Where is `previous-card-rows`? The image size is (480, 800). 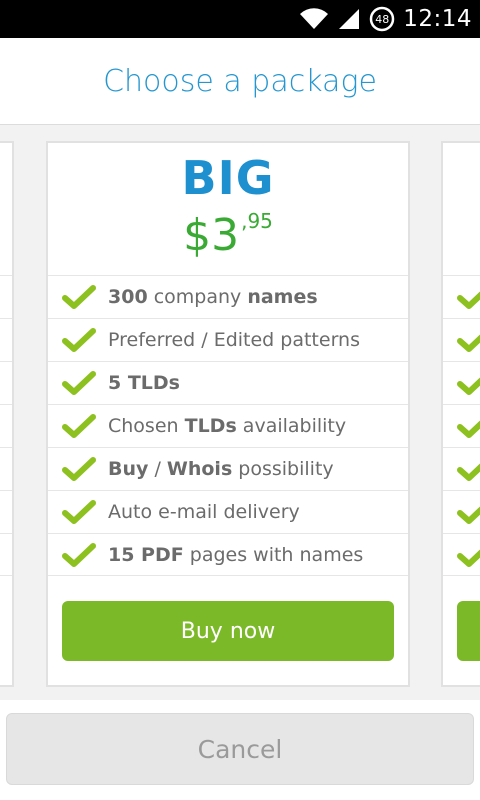 previous-card-rows is located at coordinates (6, 425).